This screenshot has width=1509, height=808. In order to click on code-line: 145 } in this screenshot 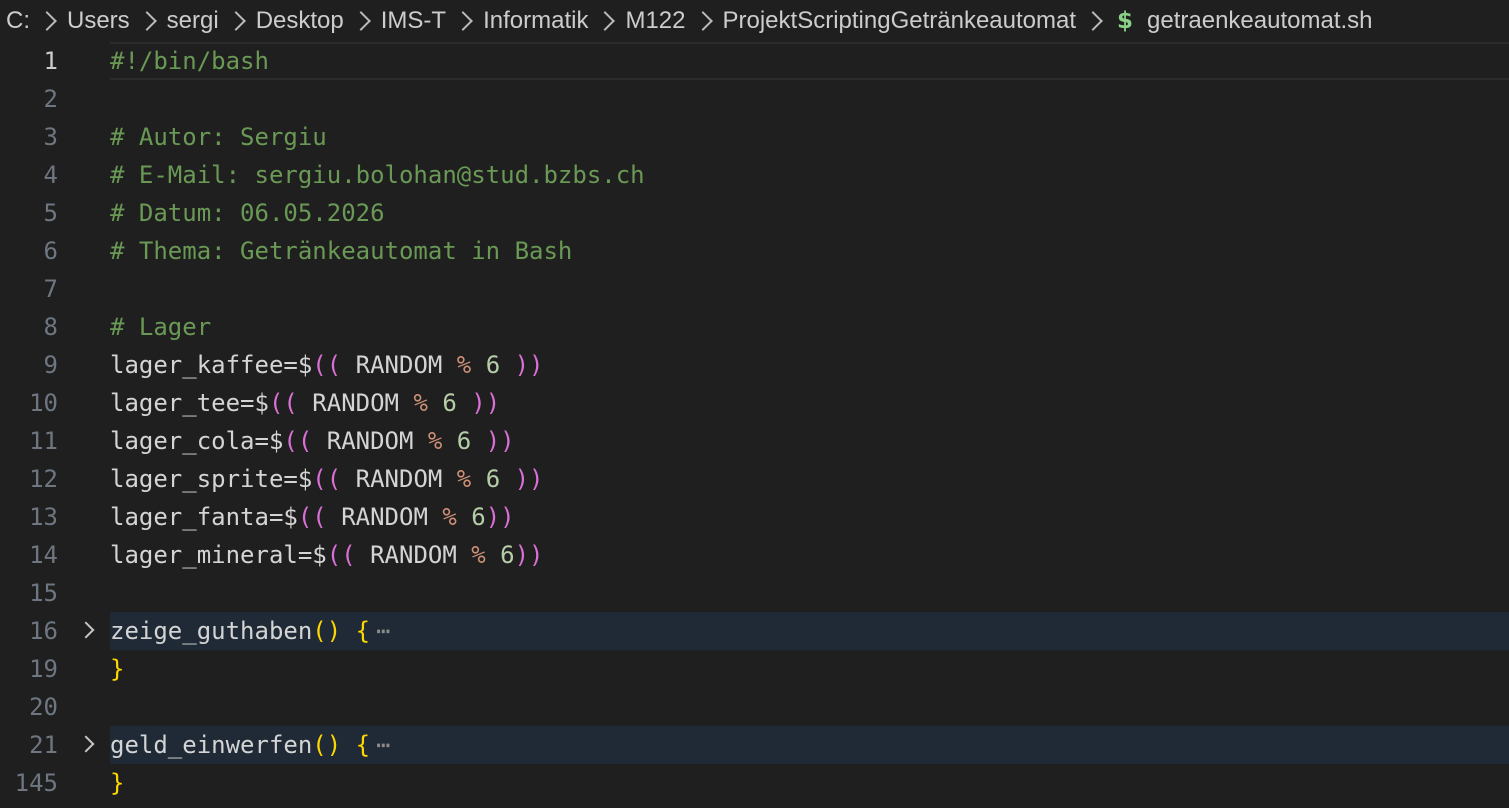, I will do `click(754, 783)`.